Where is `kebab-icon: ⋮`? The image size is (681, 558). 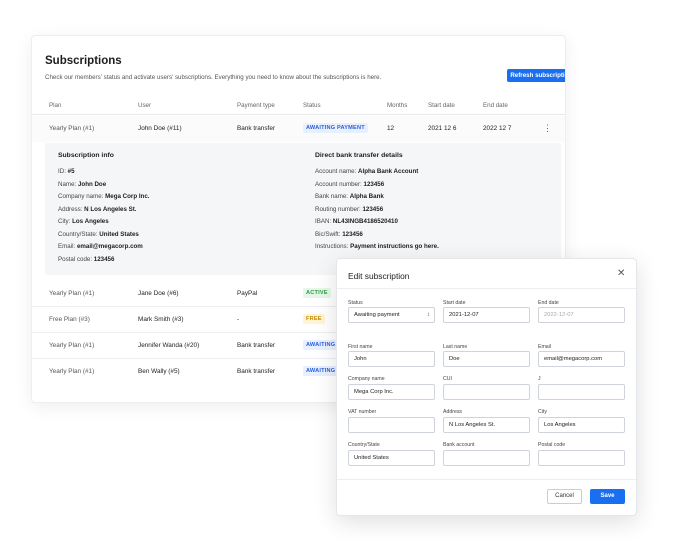
kebab-icon: ⋮ is located at coordinates (547, 128).